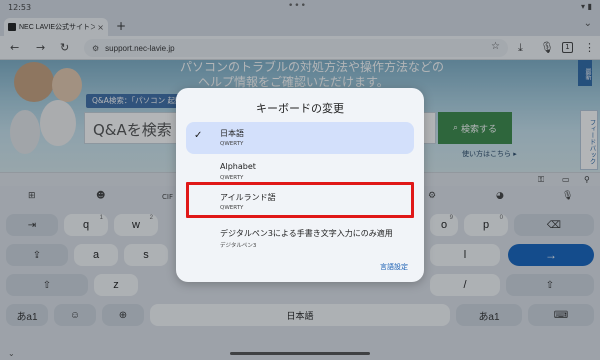 Image resolution: width=600 pixels, height=360 pixels. I want to click on option-name: 日本語, so click(232, 133).